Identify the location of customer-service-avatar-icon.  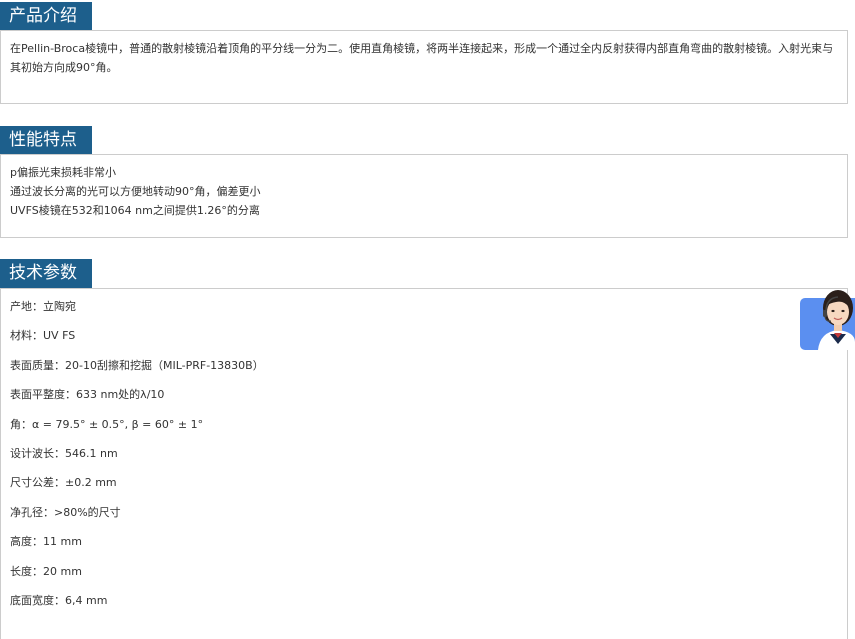
(827, 317).